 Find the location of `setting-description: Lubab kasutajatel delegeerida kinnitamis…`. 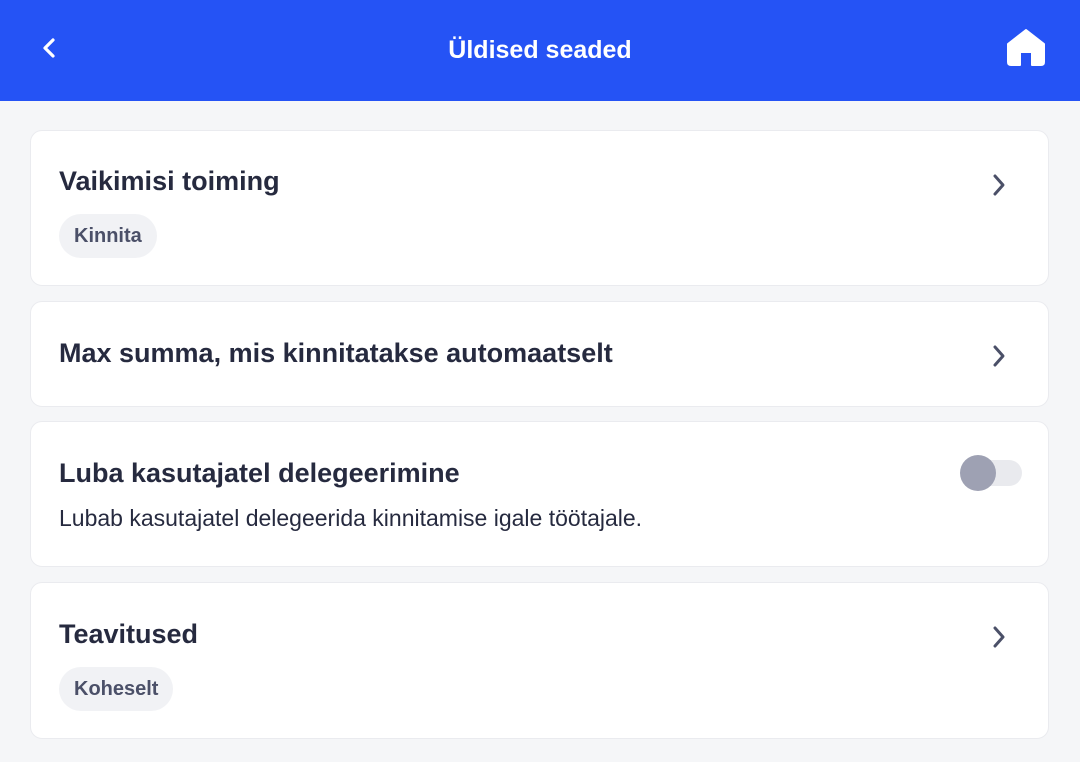

setting-description: Lubab kasutajatel delegeerida kinnitamis… is located at coordinates (351, 518).